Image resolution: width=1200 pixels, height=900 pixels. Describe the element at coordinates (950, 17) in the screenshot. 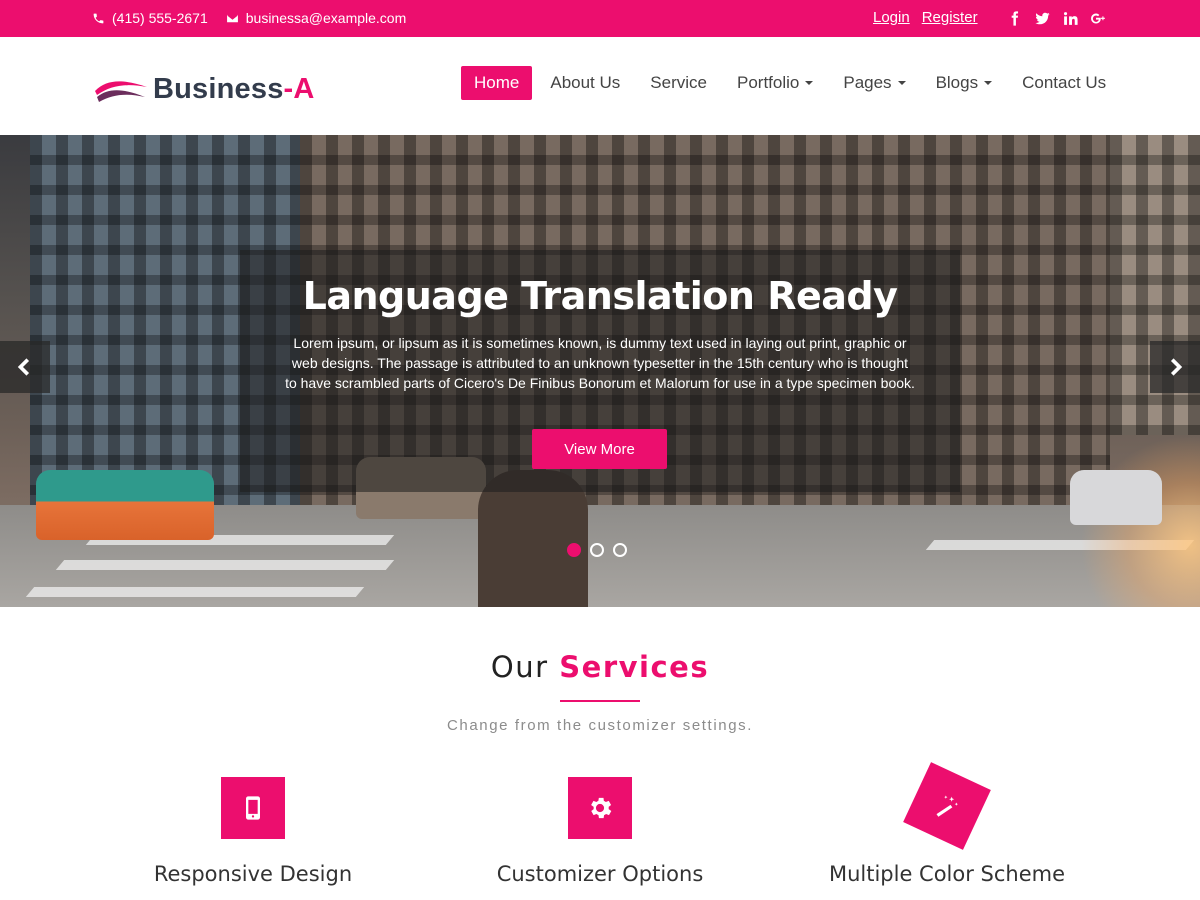

I see `register-link: Register` at that location.